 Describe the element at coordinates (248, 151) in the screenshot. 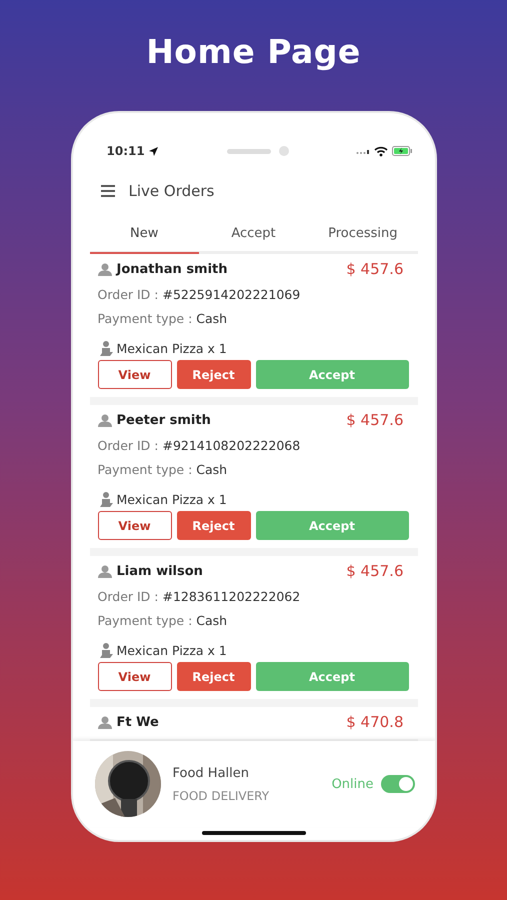

I see `speaker-slot-icon` at that location.